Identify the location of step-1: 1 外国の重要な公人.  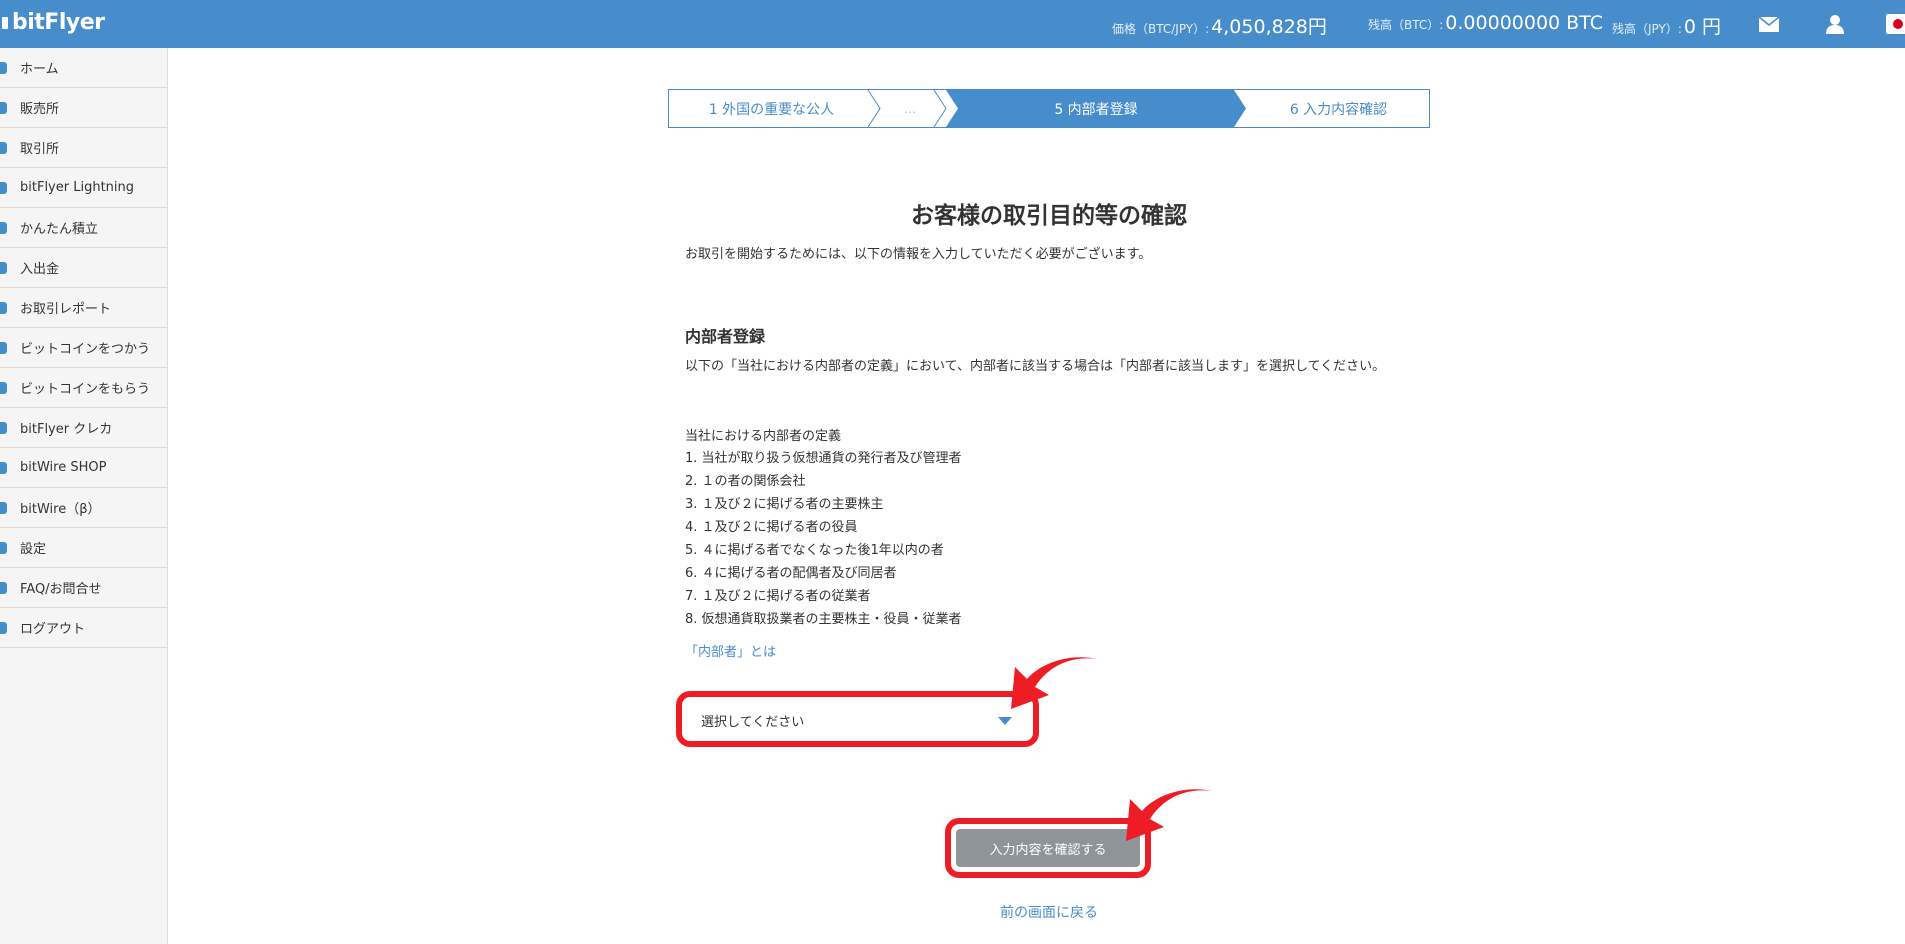
(771, 109).